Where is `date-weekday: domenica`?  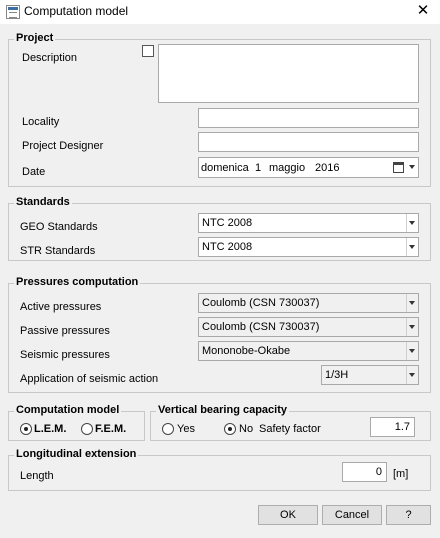
date-weekday: domenica is located at coordinates (225, 168).